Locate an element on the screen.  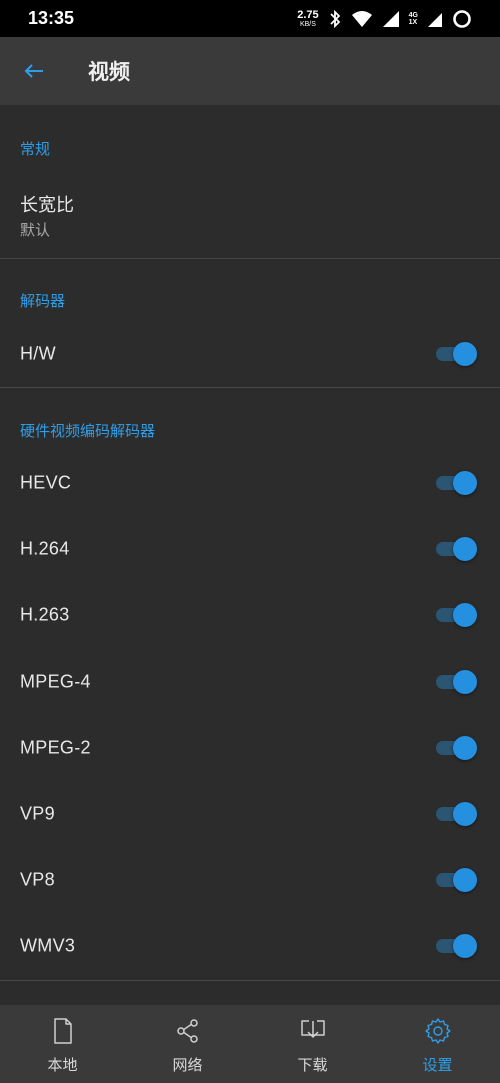
gear-icon is located at coordinates (437, 1031).